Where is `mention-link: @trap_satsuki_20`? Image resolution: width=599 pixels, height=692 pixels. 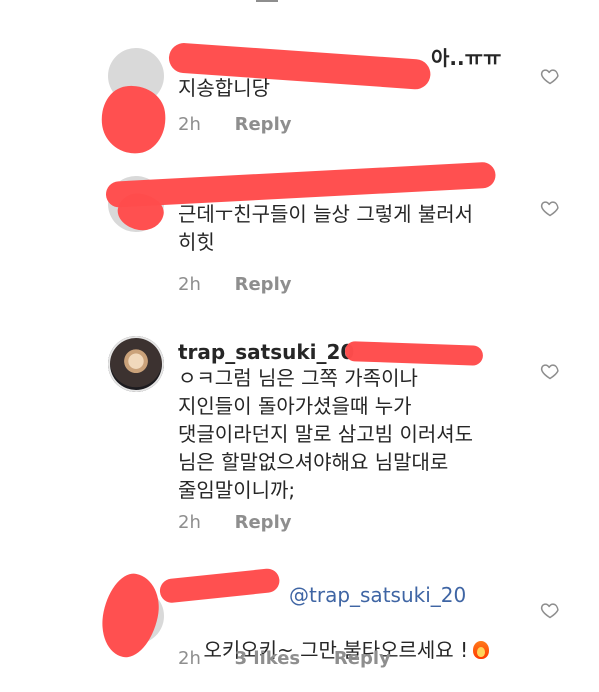 mention-link: @trap_satsuki_20 is located at coordinates (377, 595).